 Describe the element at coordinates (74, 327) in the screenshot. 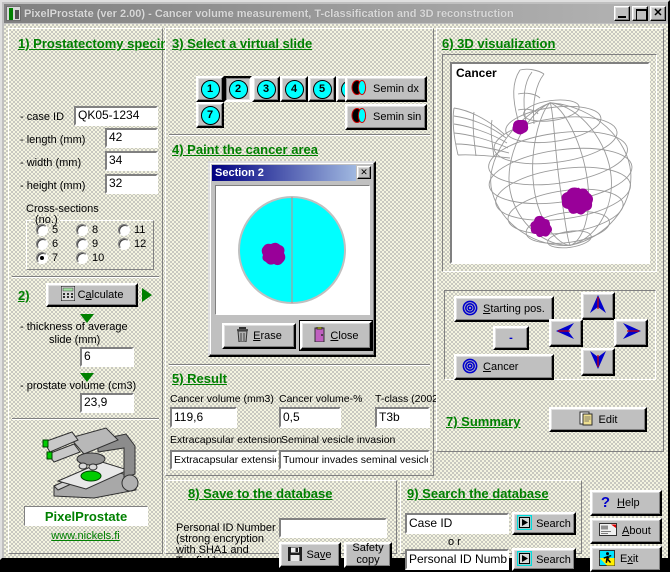

I see `thickness-label-line1: - thickness of average` at that location.